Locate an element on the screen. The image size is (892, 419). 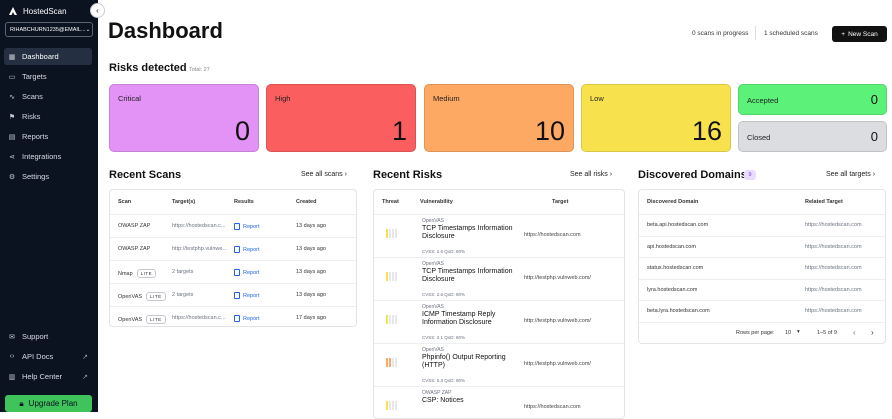
sidebar-item-dashboard: ▦ Dashboard is located at coordinates (48, 56).